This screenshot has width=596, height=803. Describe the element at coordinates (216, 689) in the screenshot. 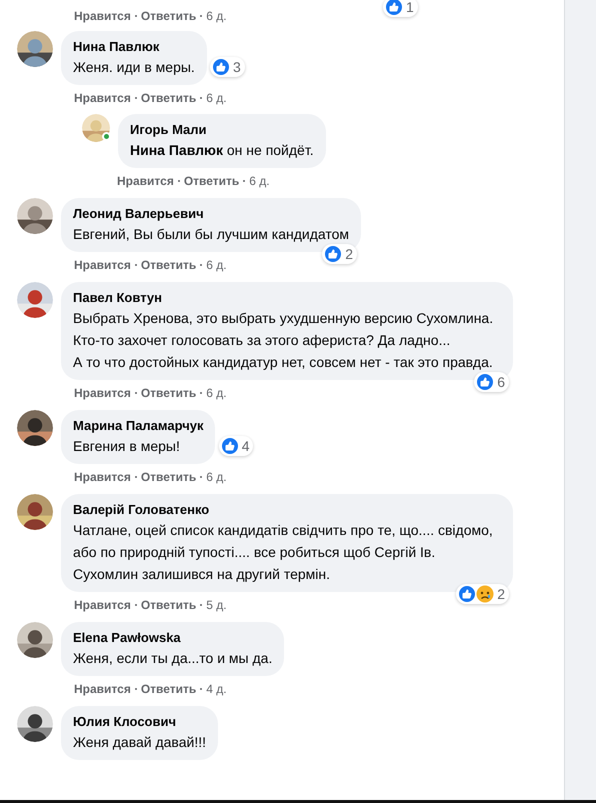

I see `comment-time: 4 д.` at that location.